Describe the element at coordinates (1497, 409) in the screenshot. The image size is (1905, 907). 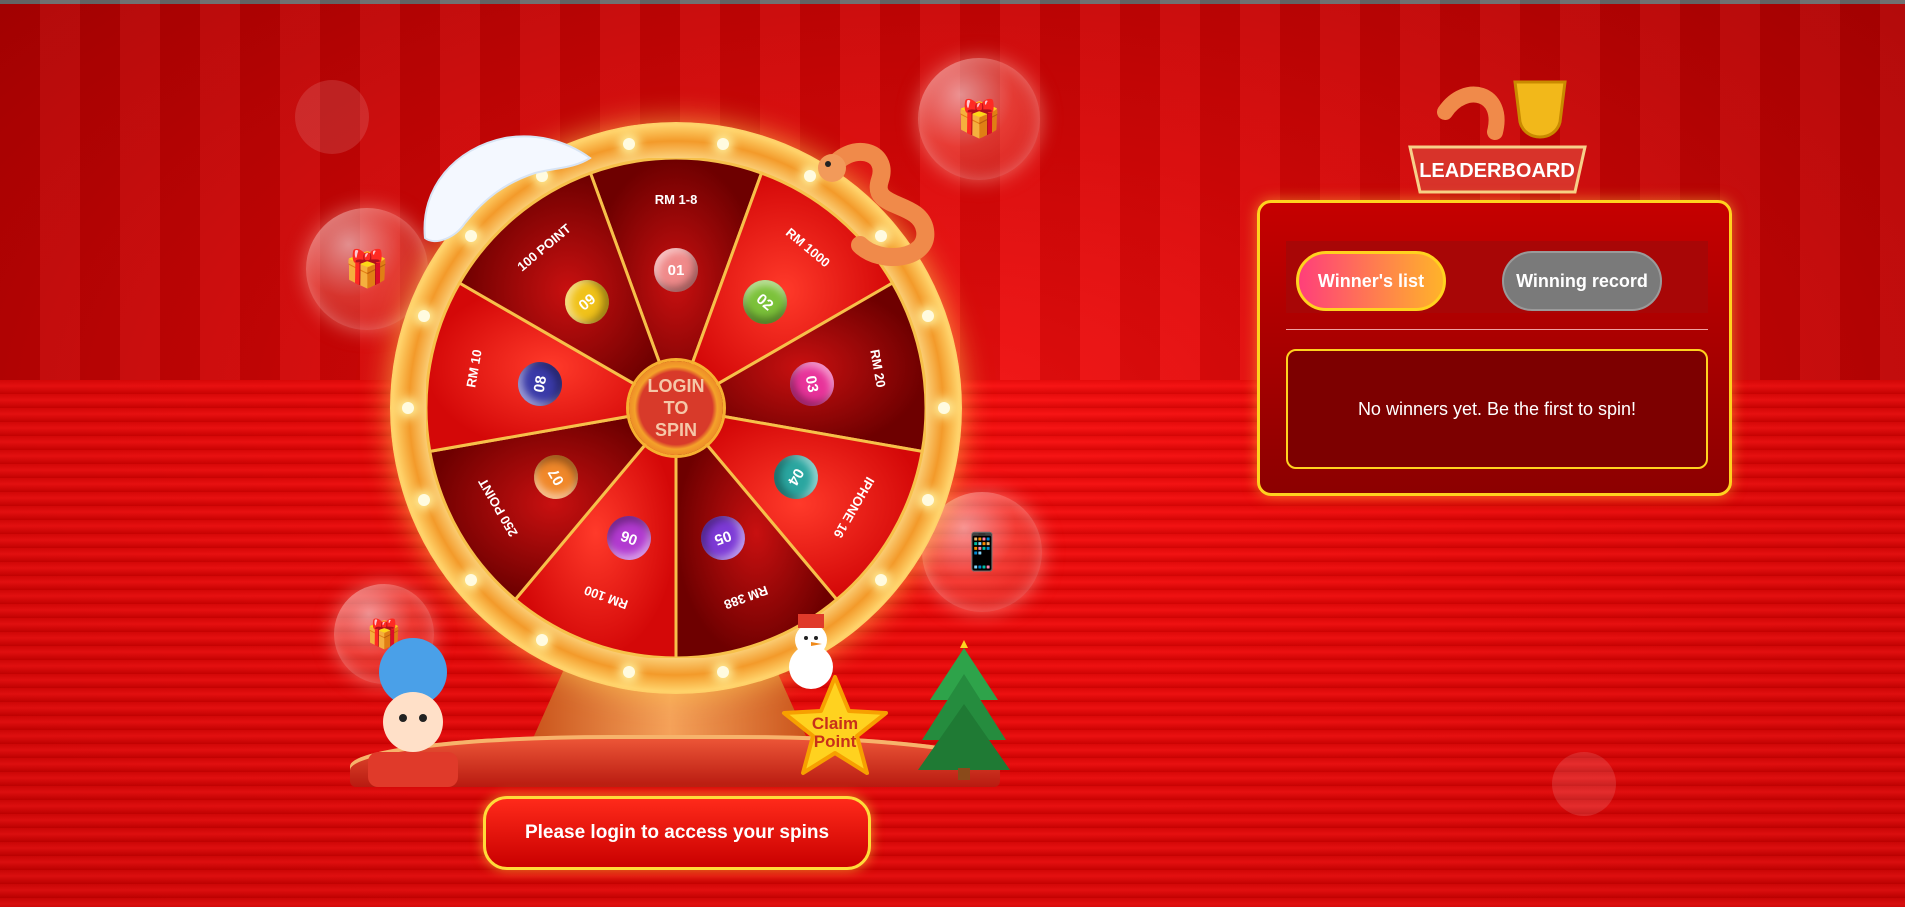
I see `winners-empty-state: No winners yet. Be the first to spin!` at that location.